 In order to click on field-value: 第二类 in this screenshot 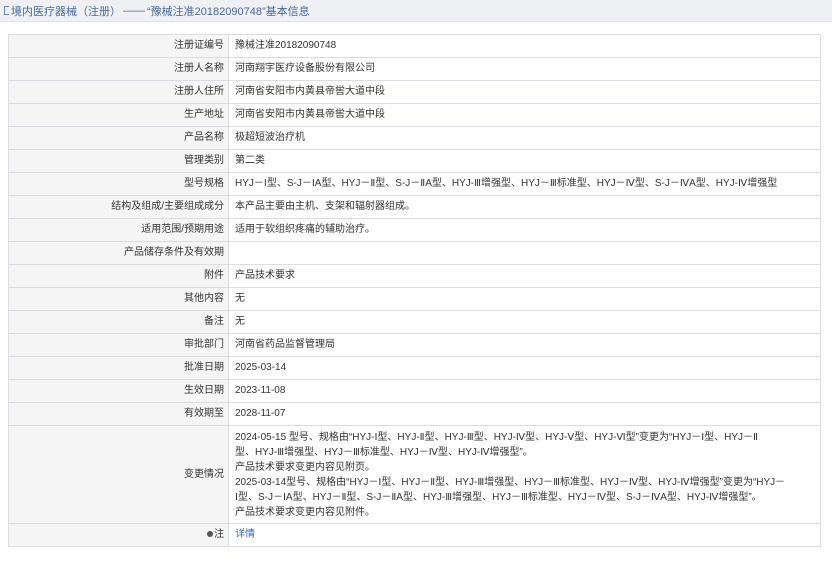, I will do `click(524, 161)`.